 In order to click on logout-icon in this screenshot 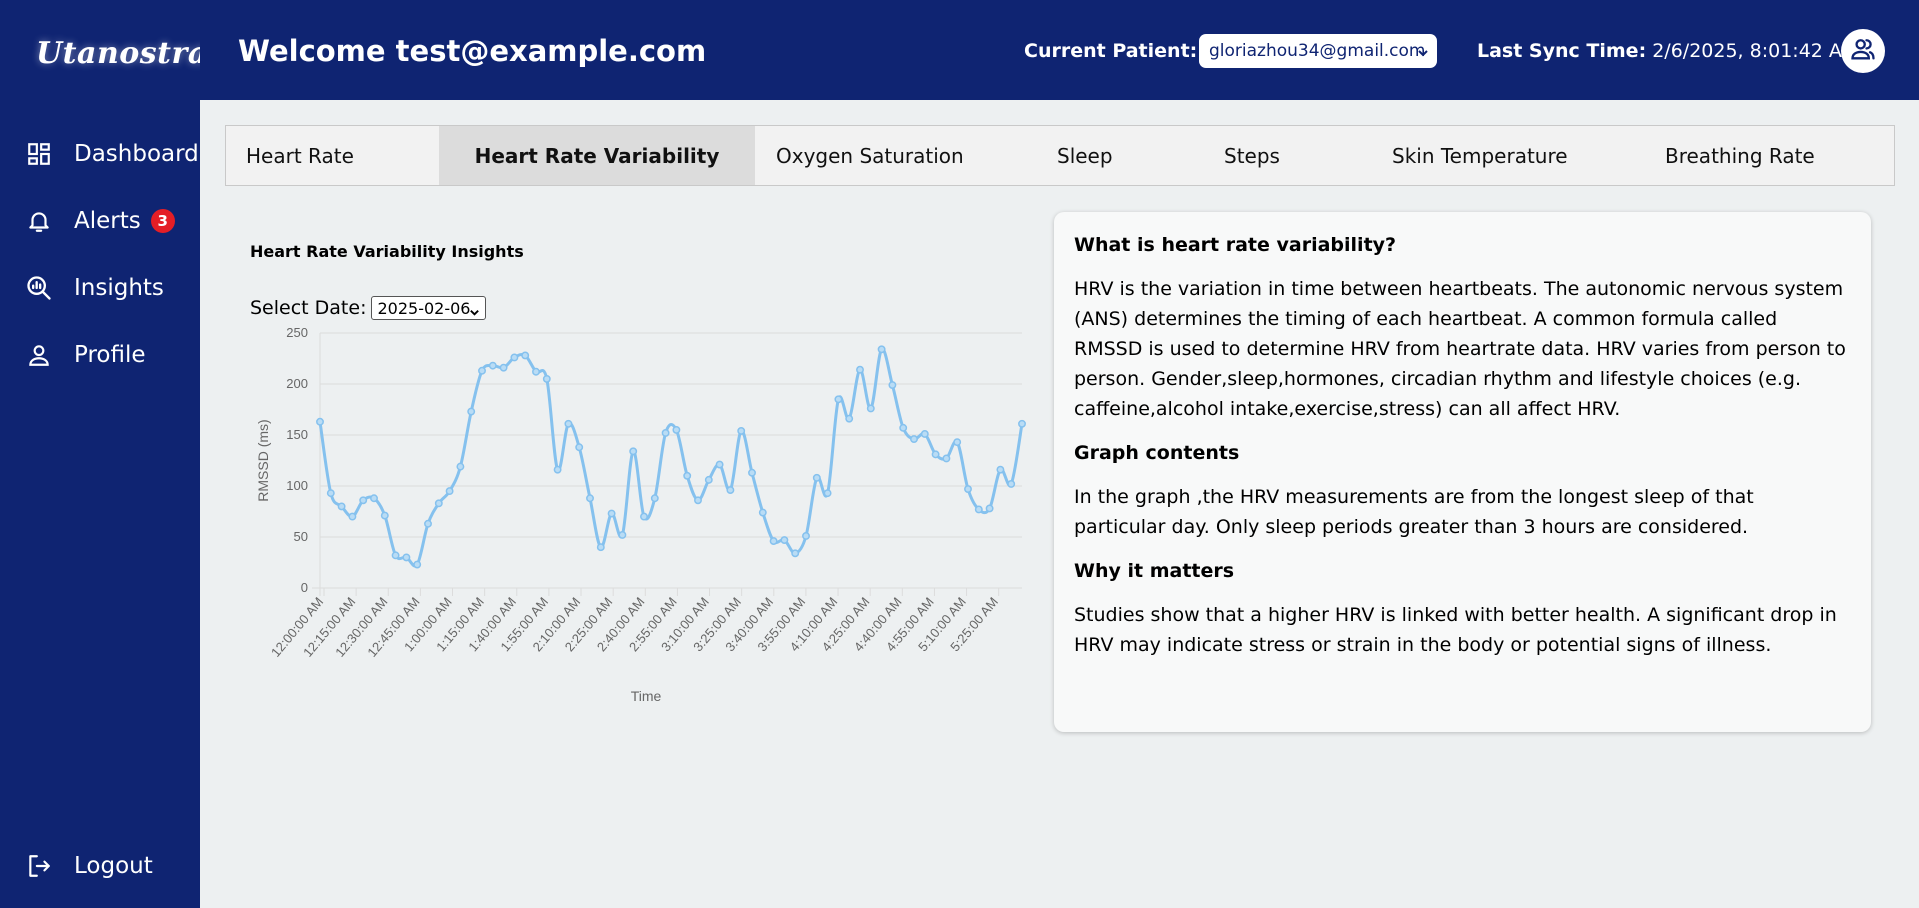, I will do `click(39, 866)`.